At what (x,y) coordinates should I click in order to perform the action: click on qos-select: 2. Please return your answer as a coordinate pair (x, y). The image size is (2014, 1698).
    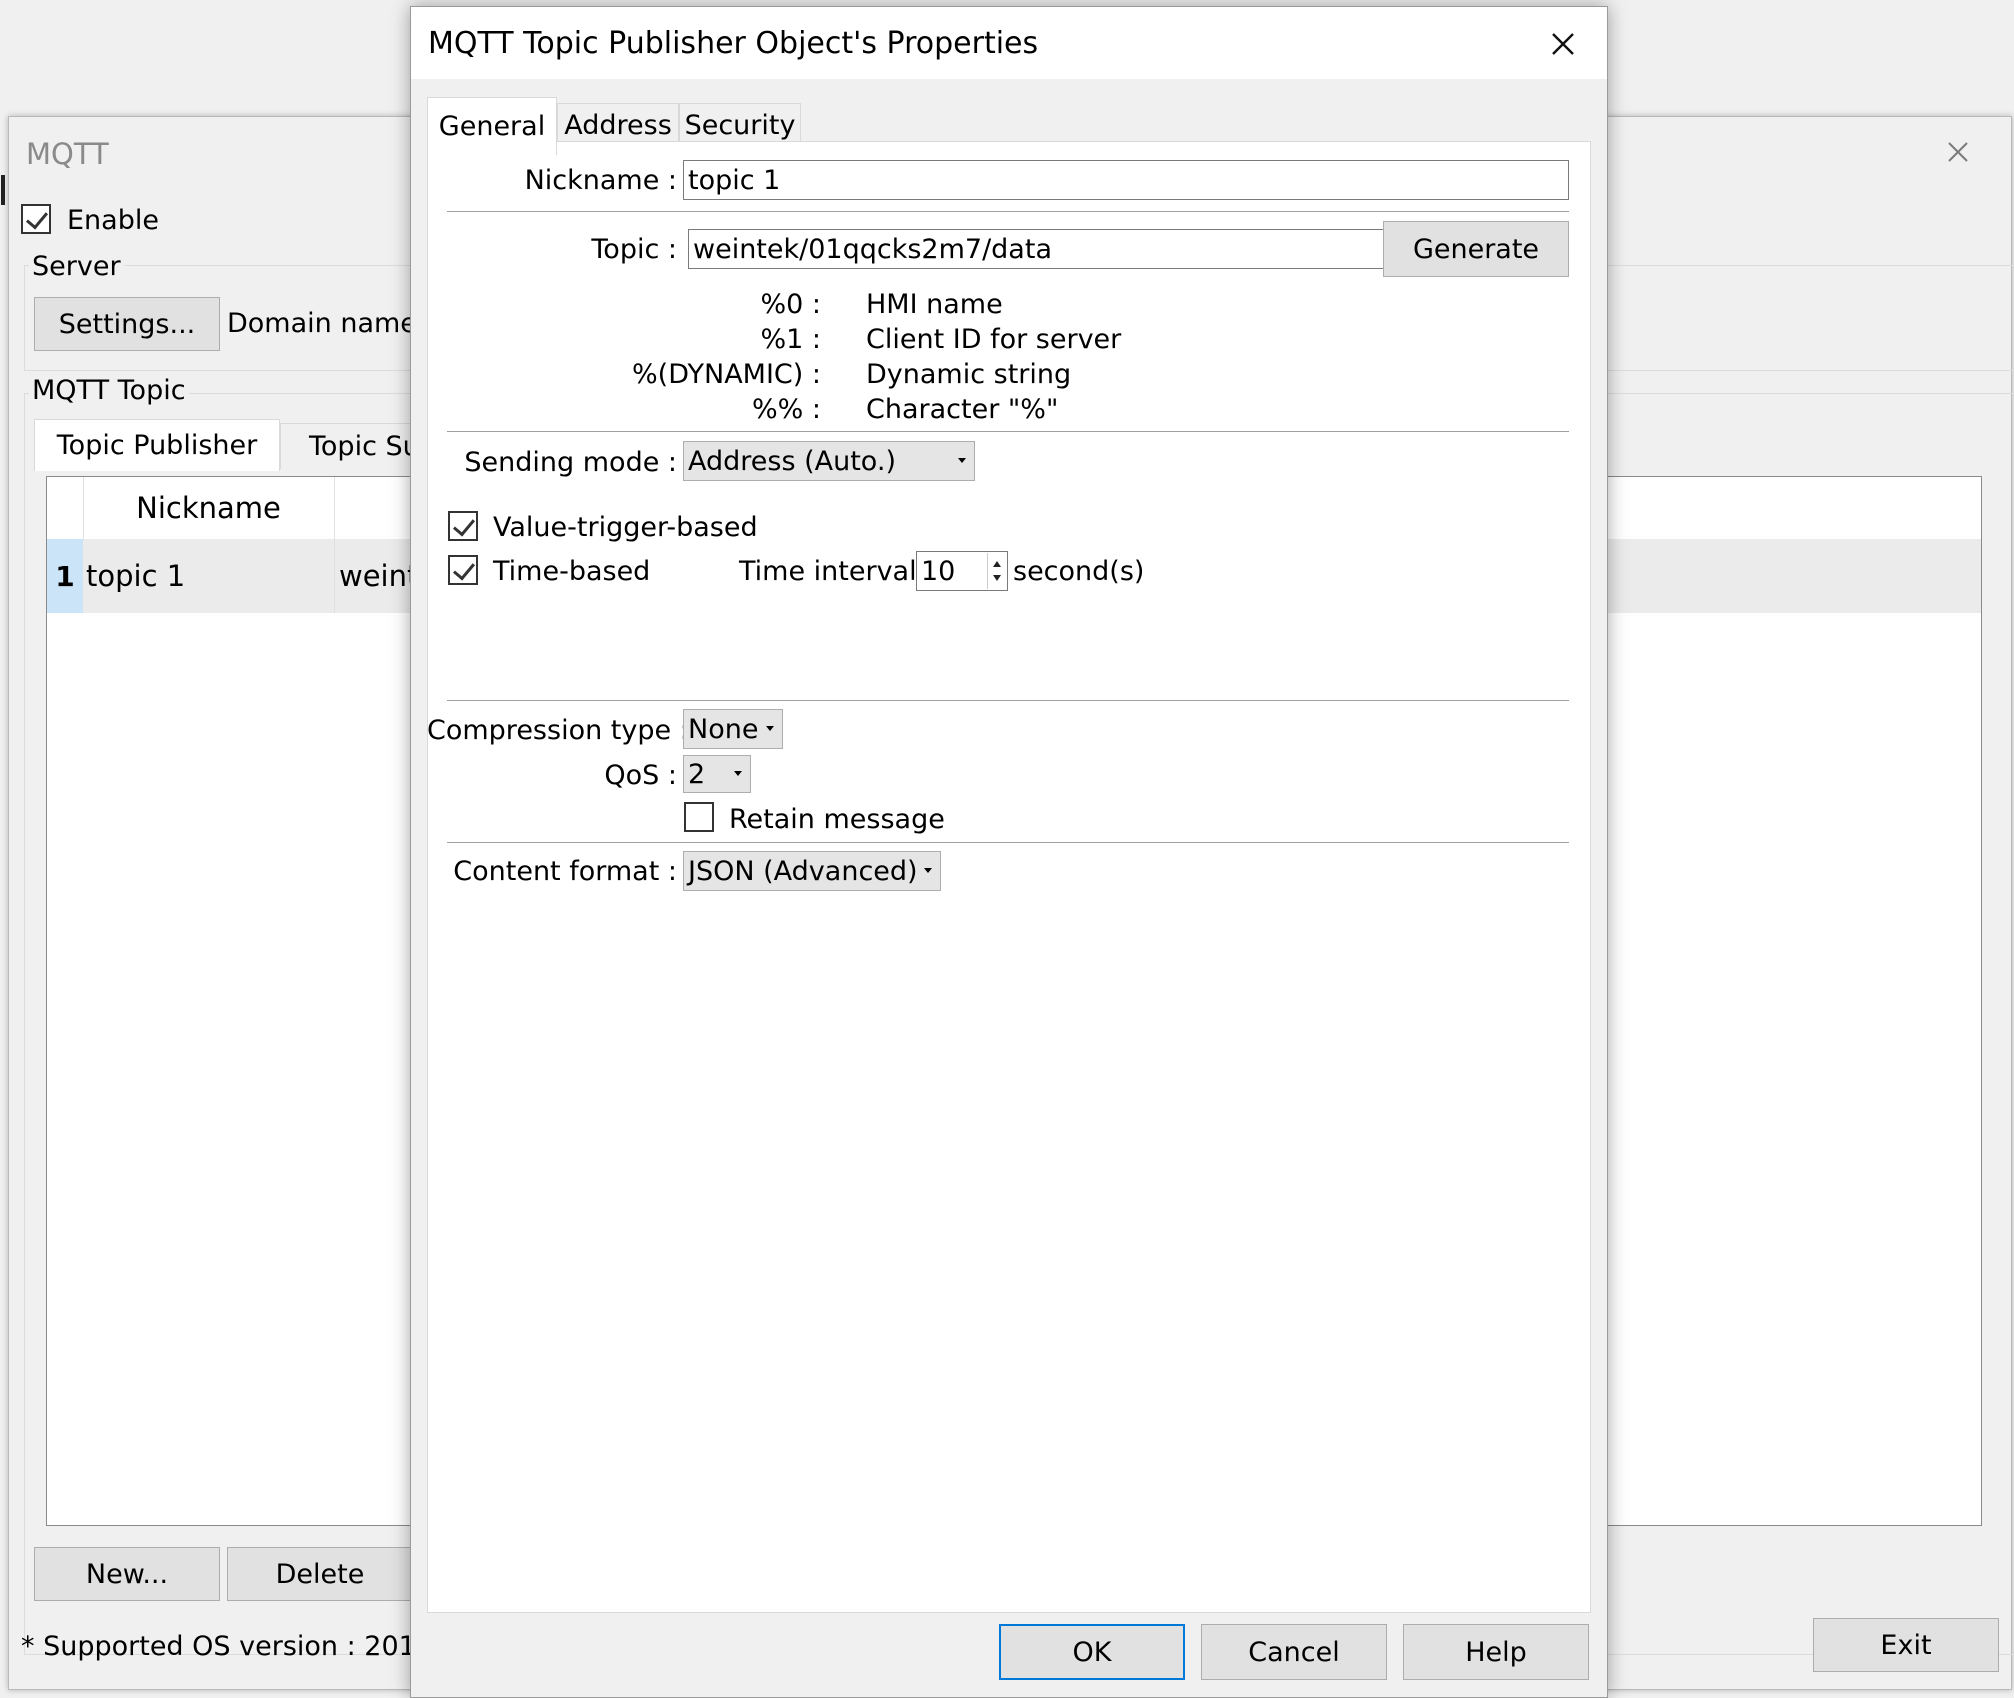
    Looking at the image, I should click on (717, 774).